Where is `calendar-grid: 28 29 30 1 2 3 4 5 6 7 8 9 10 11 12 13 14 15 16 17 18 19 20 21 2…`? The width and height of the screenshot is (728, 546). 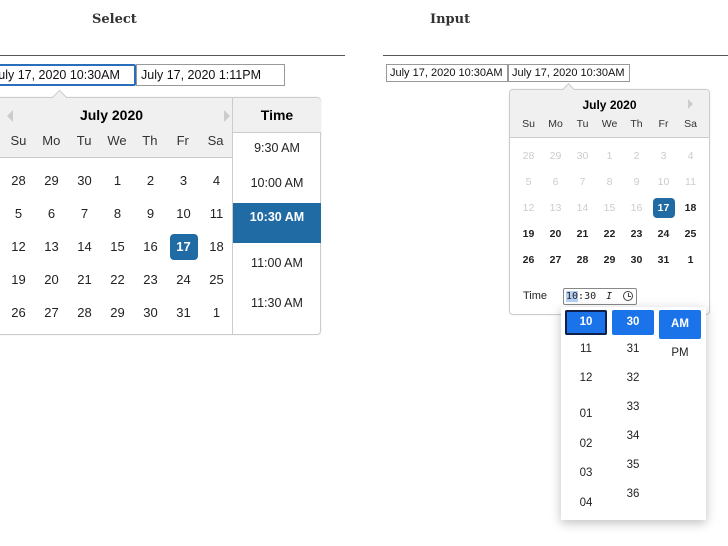 calendar-grid: 28 29 30 1 2 3 4 5 6 7 8 9 10 11 12 13 14 15 16 17 18 19 20 21 2… is located at coordinates (609, 207).